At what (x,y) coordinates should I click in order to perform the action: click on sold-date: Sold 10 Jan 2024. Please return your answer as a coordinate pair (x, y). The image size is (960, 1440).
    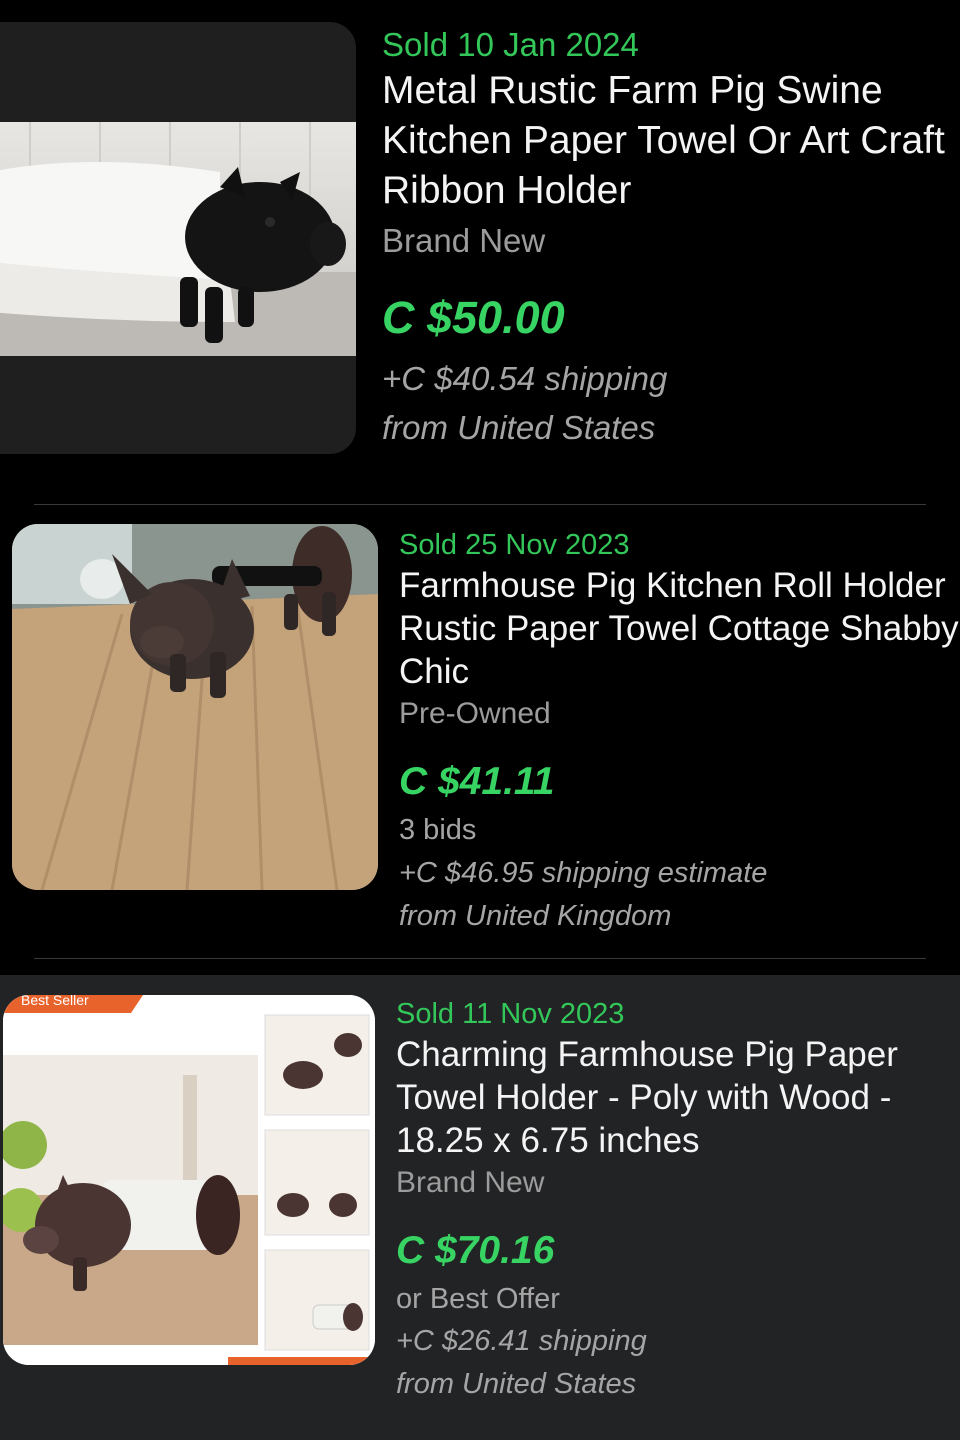
    Looking at the image, I should click on (510, 44).